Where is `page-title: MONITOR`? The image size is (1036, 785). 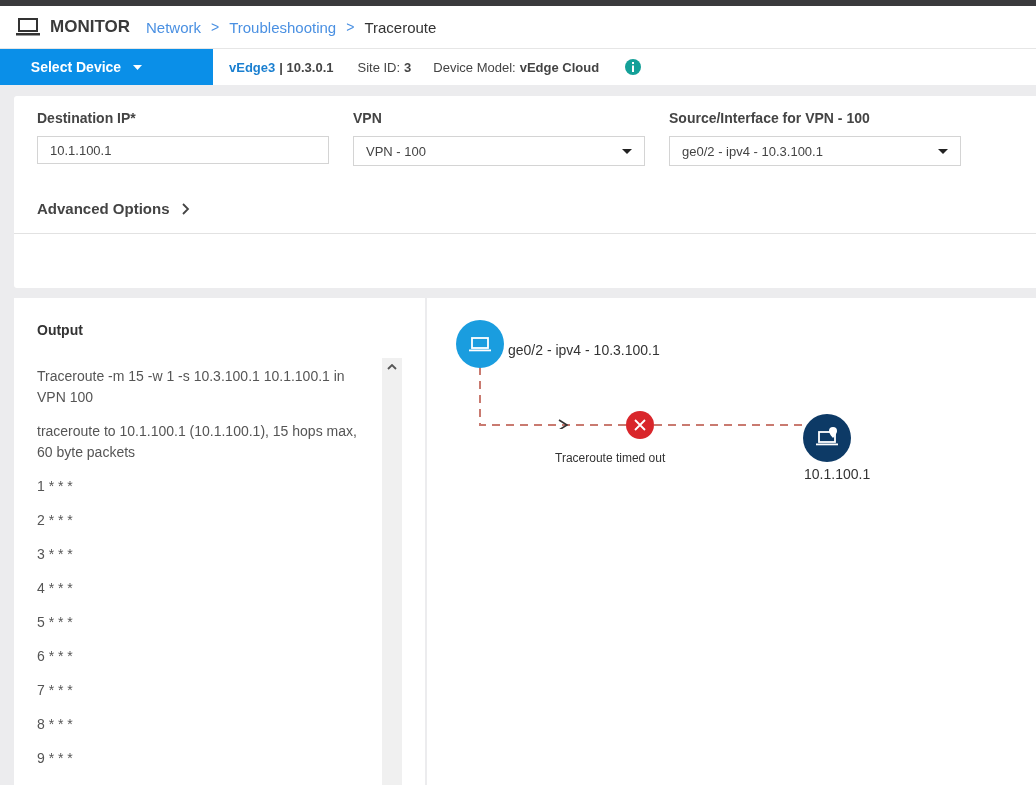
page-title: MONITOR is located at coordinates (90, 27).